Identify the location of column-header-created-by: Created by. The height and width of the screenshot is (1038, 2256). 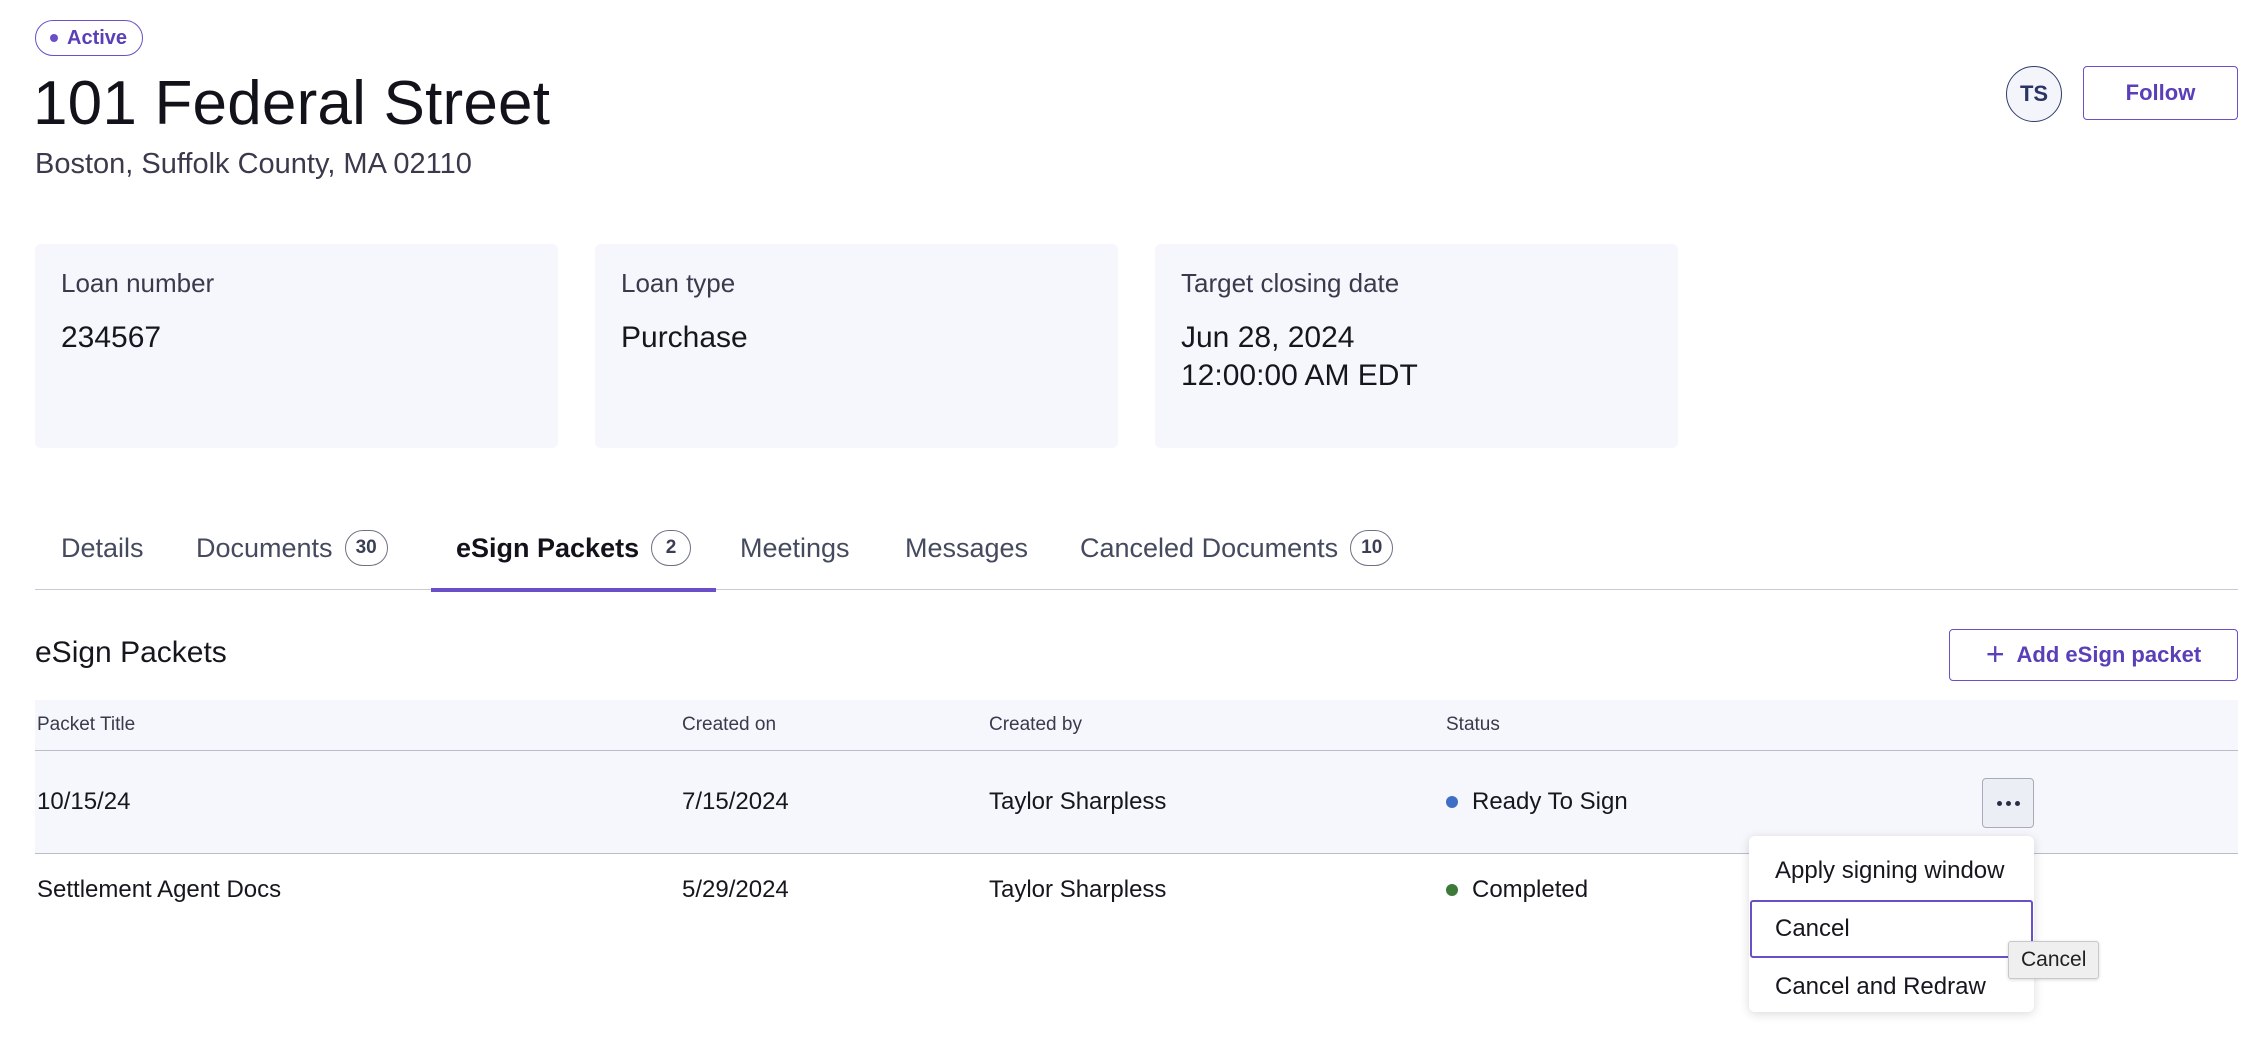
(1035, 725).